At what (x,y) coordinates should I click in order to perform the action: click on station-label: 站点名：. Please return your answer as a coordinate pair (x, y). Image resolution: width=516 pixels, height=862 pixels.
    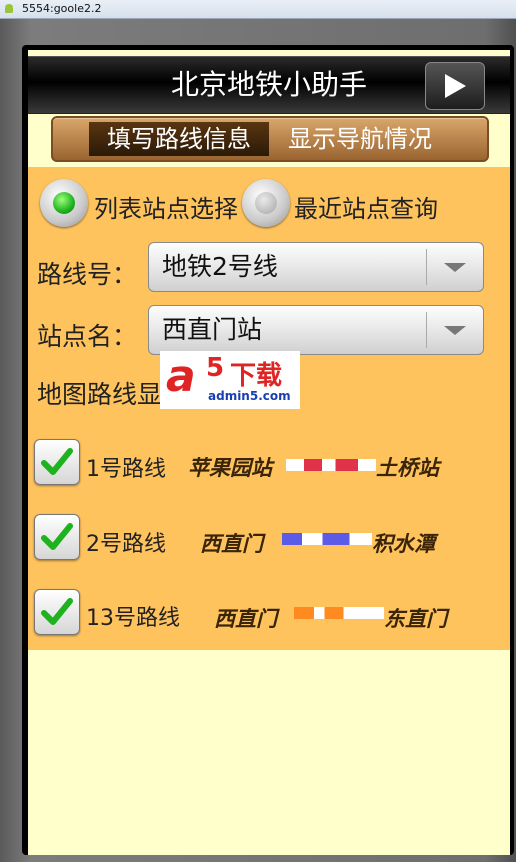
    Looking at the image, I should click on (87, 336).